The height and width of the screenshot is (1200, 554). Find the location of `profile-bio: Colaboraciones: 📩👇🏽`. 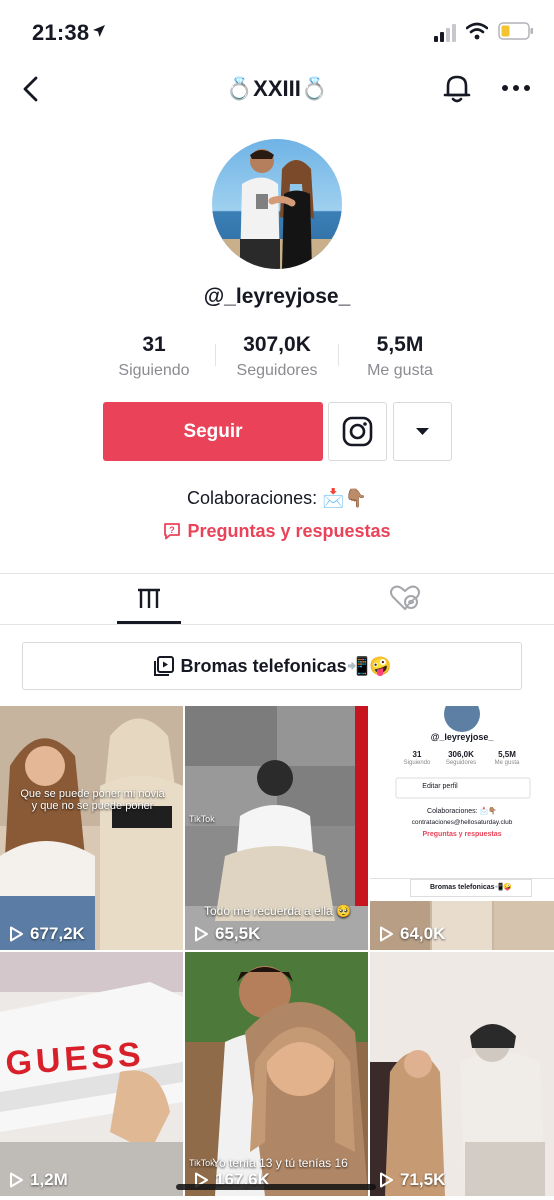

profile-bio: Colaboraciones: 📩👇🏽 is located at coordinates (277, 498).